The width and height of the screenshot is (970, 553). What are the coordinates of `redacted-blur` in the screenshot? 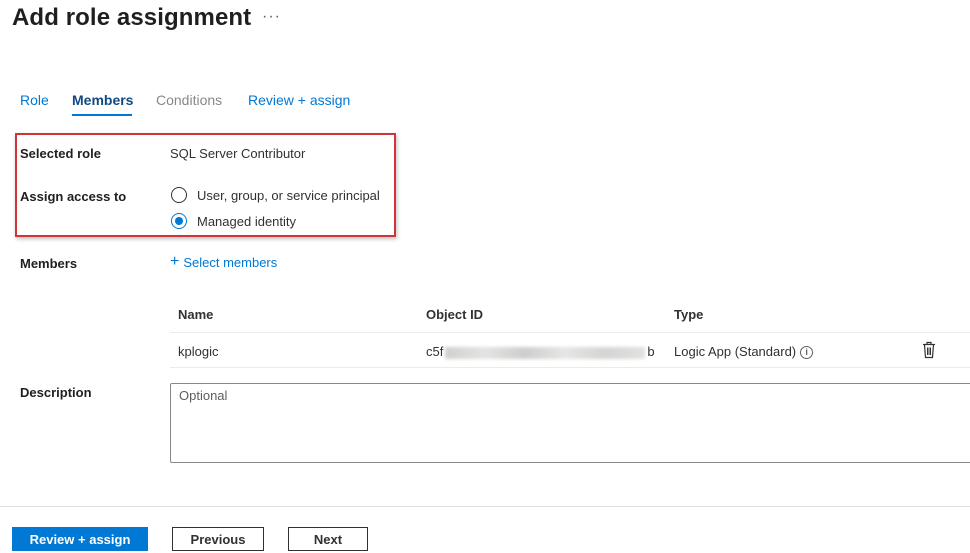 It's located at (545, 352).